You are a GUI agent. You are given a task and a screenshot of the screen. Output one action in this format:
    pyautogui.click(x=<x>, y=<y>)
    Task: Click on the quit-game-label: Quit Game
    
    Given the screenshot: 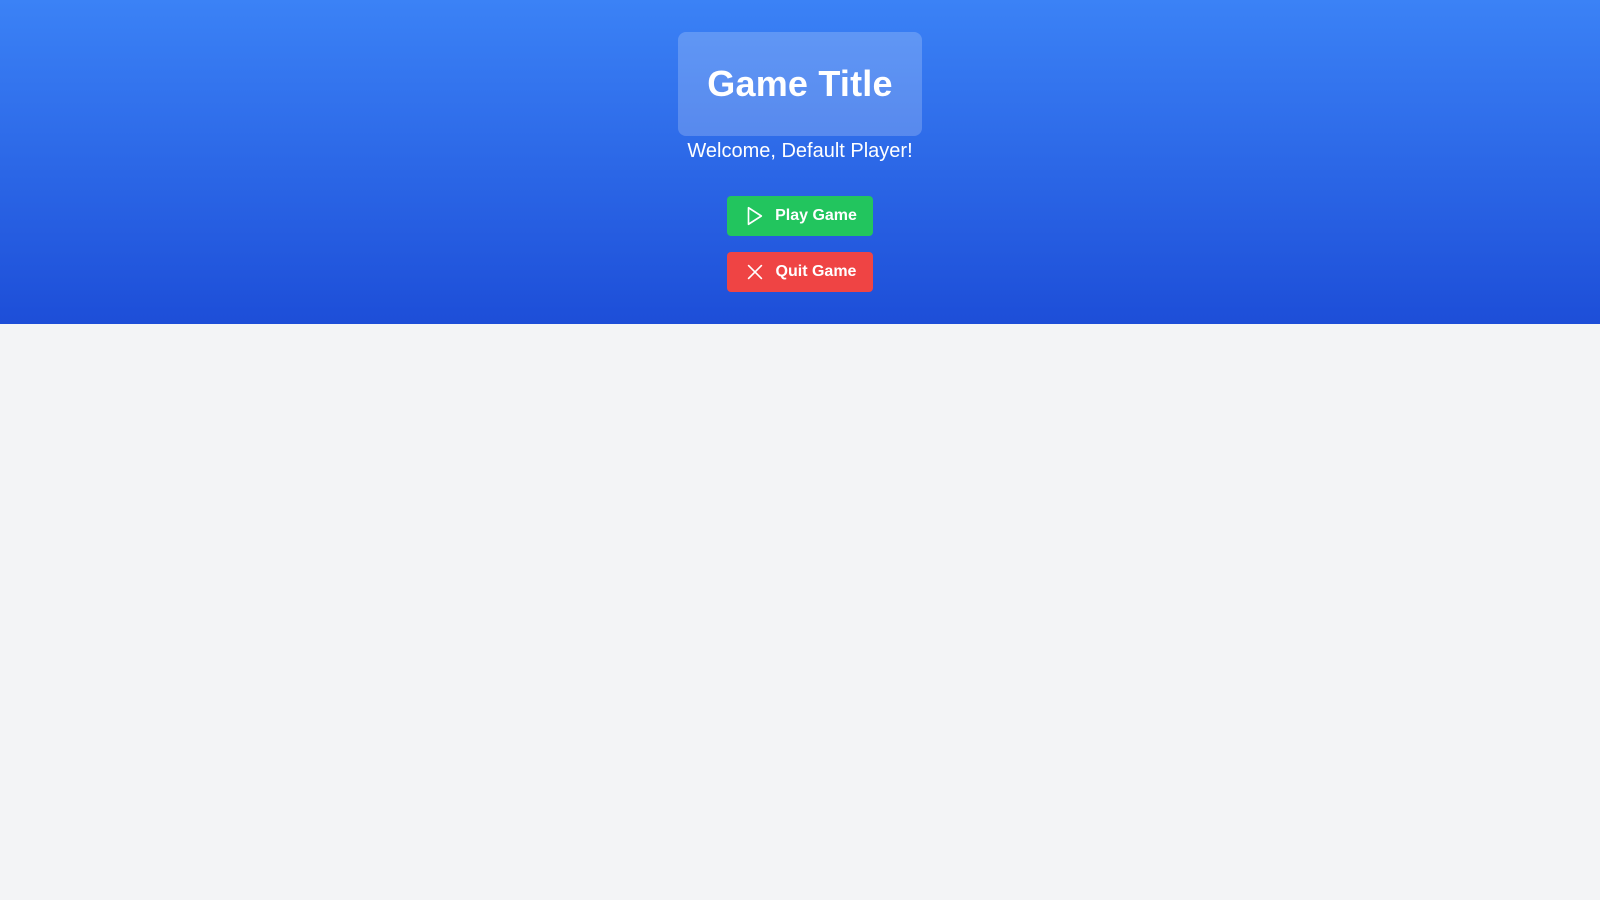 What is the action you would take?
    pyautogui.click(x=816, y=271)
    